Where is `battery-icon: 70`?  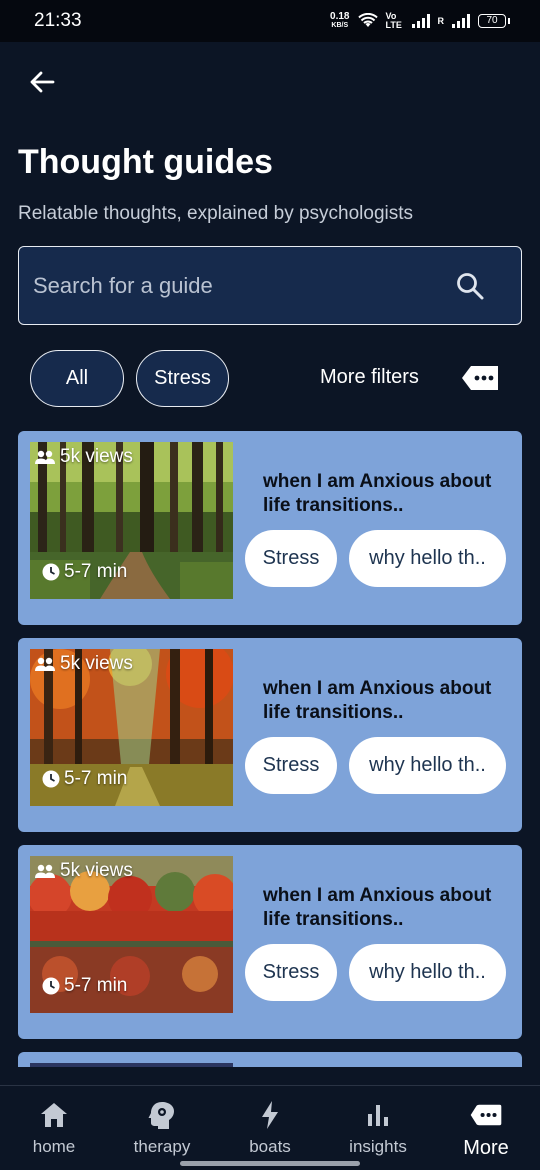
battery-icon: 70 is located at coordinates (494, 21).